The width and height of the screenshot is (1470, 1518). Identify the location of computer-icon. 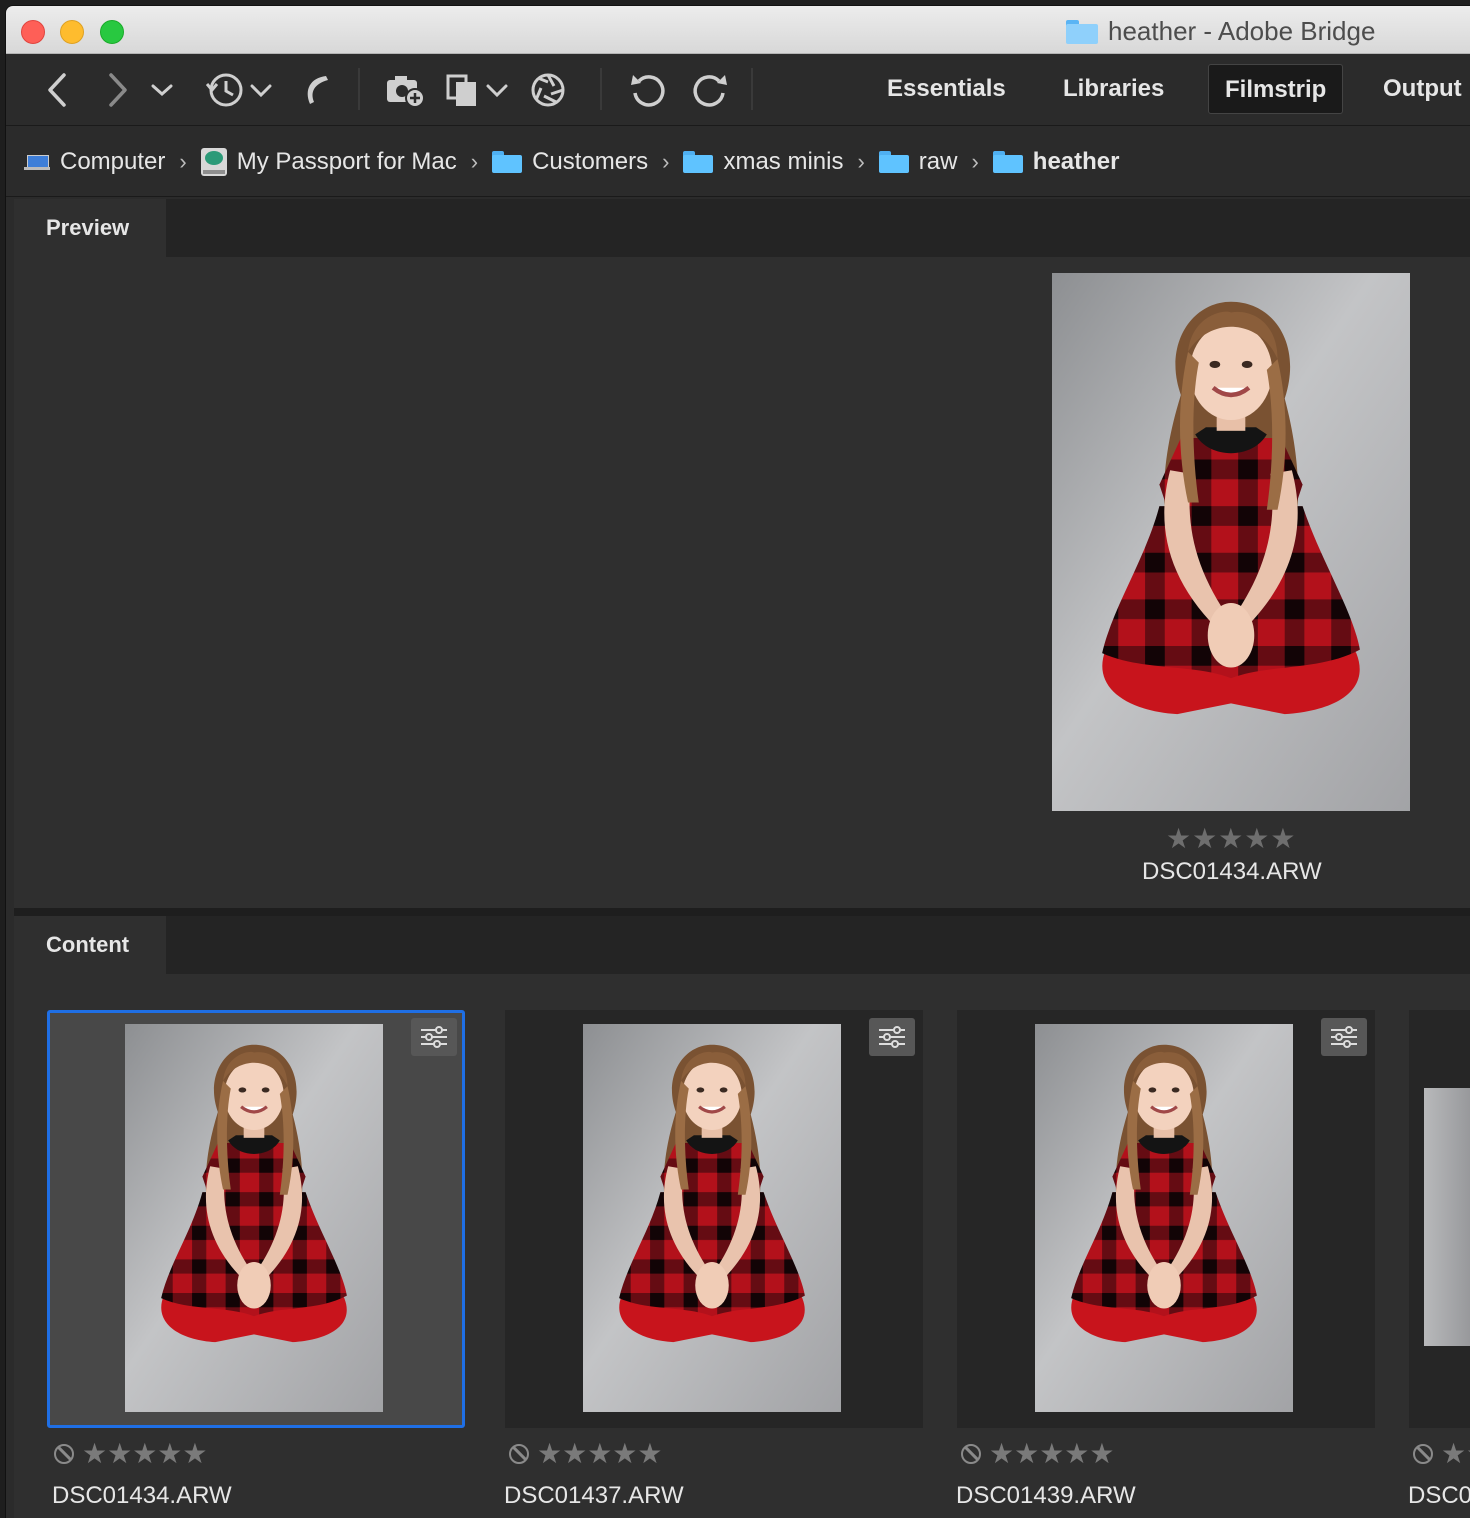
(37, 162).